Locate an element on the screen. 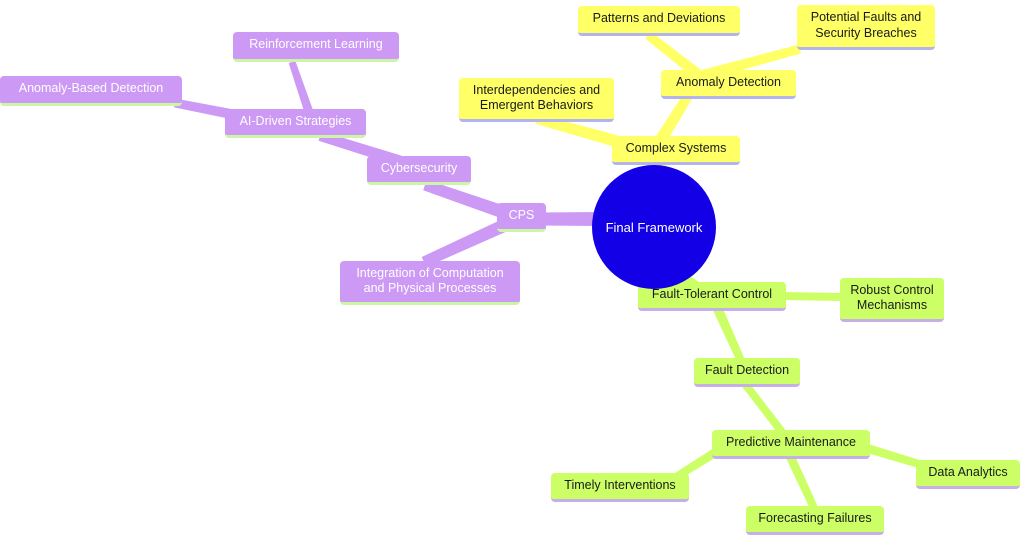 The height and width of the screenshot is (544, 1024). edge-ai-driven-to-anomaly-based is located at coordinates (203, 108).